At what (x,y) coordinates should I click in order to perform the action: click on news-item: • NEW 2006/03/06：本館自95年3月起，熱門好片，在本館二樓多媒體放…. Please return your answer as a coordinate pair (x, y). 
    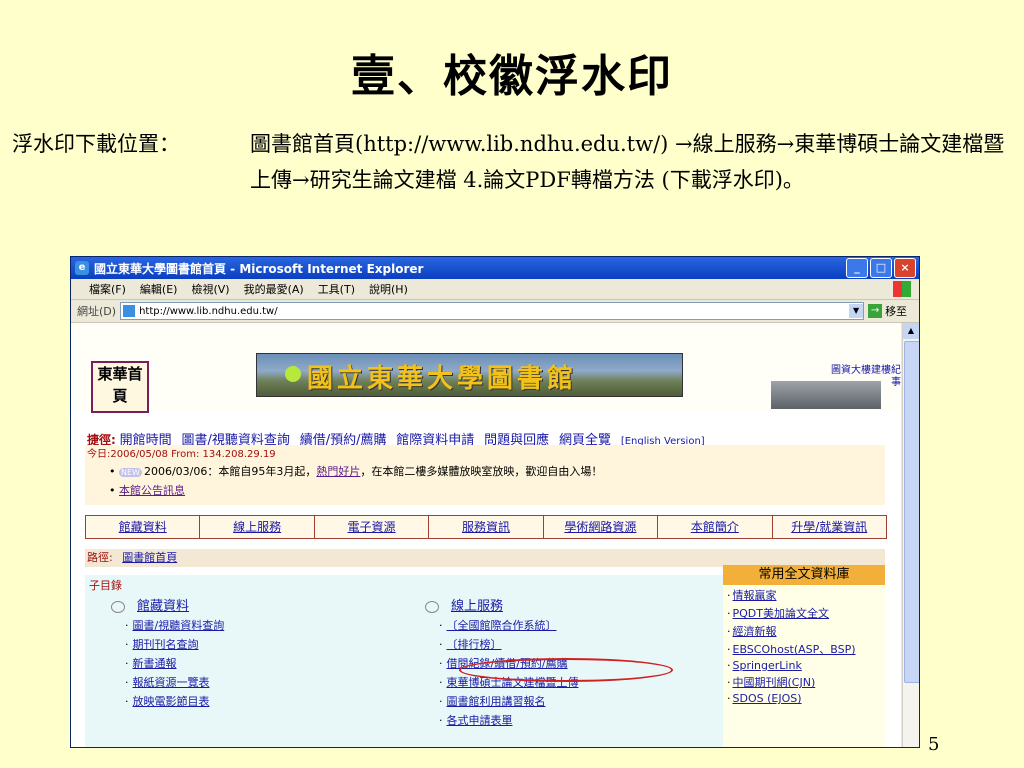
    Looking at the image, I should click on (356, 471).